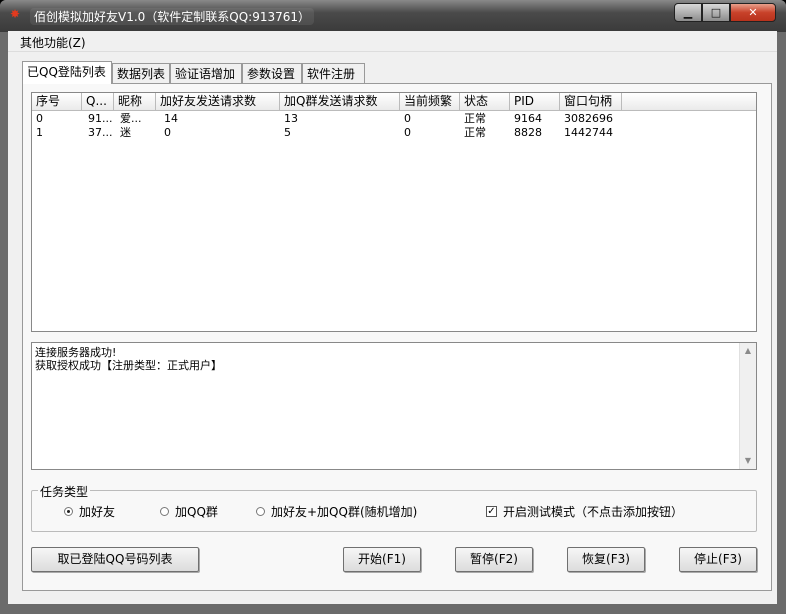 The width and height of the screenshot is (786, 614). Describe the element at coordinates (67, 72) in the screenshot. I see `tab-logged-in-list: 已QQ登陆列表` at that location.